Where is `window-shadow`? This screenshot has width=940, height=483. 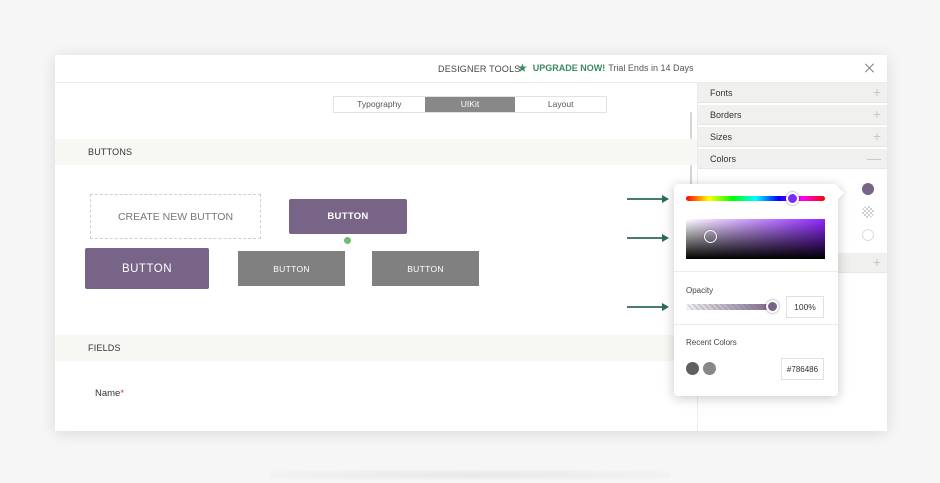 window-shadow is located at coordinates (470, 475).